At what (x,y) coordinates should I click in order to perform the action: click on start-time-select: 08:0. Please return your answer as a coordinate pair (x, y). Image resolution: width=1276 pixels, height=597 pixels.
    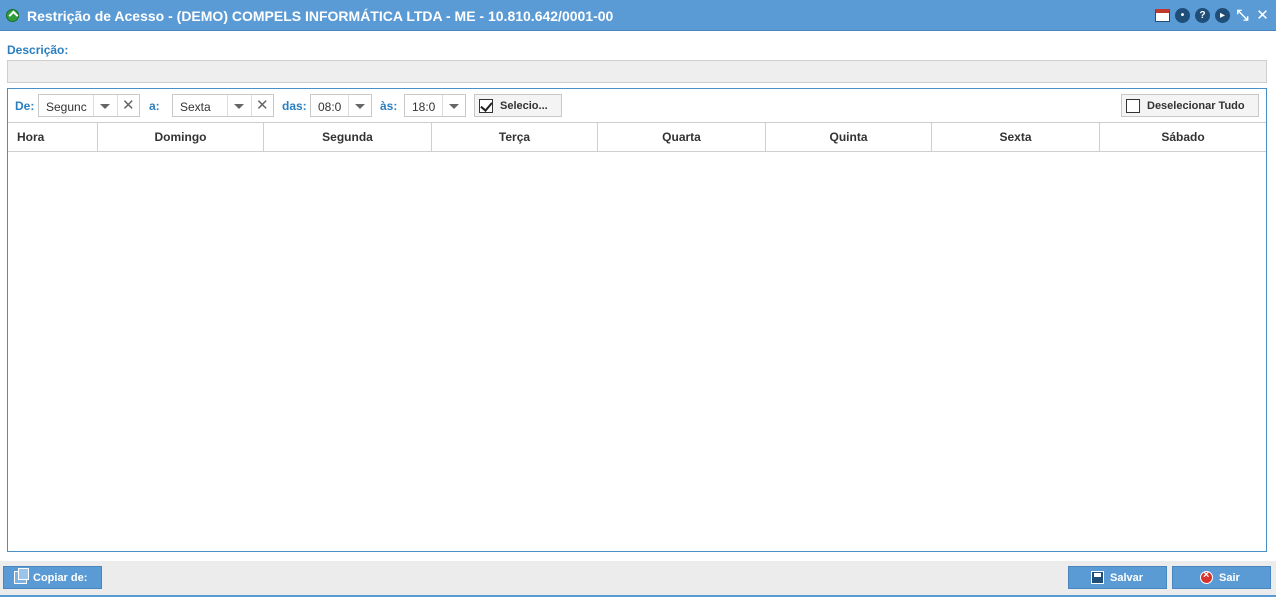
    Looking at the image, I should click on (341, 105).